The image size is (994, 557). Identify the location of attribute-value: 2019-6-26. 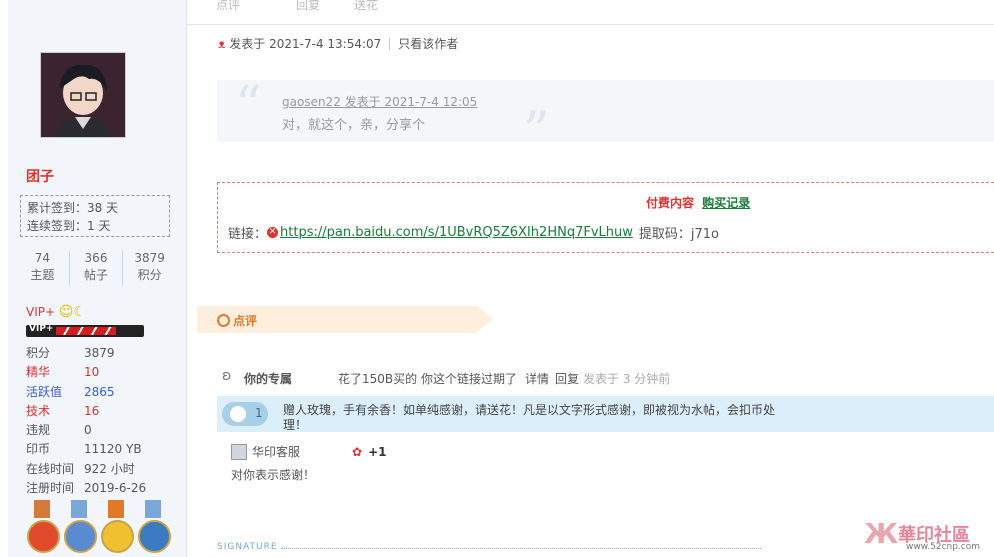
(115, 488).